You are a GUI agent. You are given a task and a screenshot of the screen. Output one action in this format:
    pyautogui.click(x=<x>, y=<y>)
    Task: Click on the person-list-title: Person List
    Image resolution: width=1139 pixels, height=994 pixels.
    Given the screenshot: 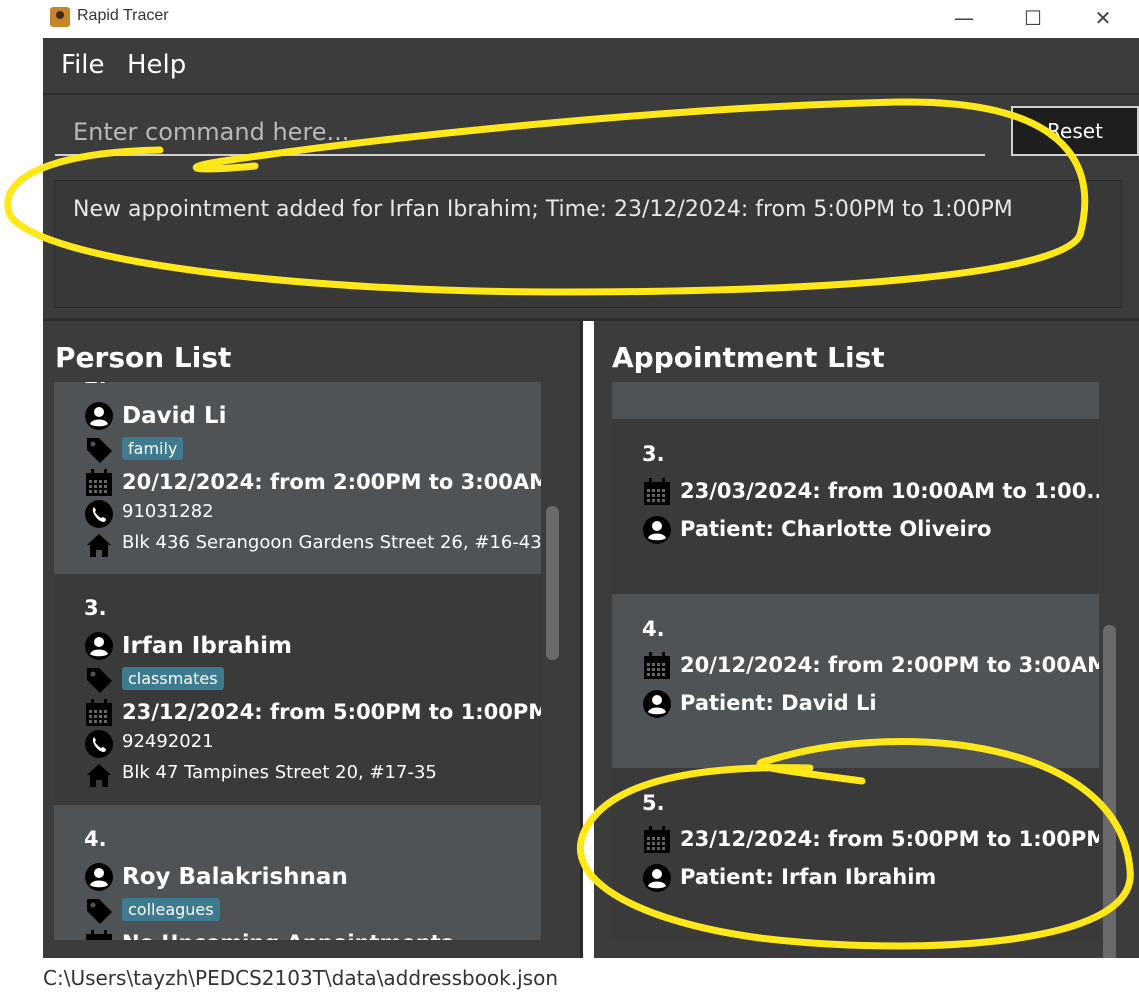 What is the action you would take?
    pyautogui.click(x=143, y=357)
    